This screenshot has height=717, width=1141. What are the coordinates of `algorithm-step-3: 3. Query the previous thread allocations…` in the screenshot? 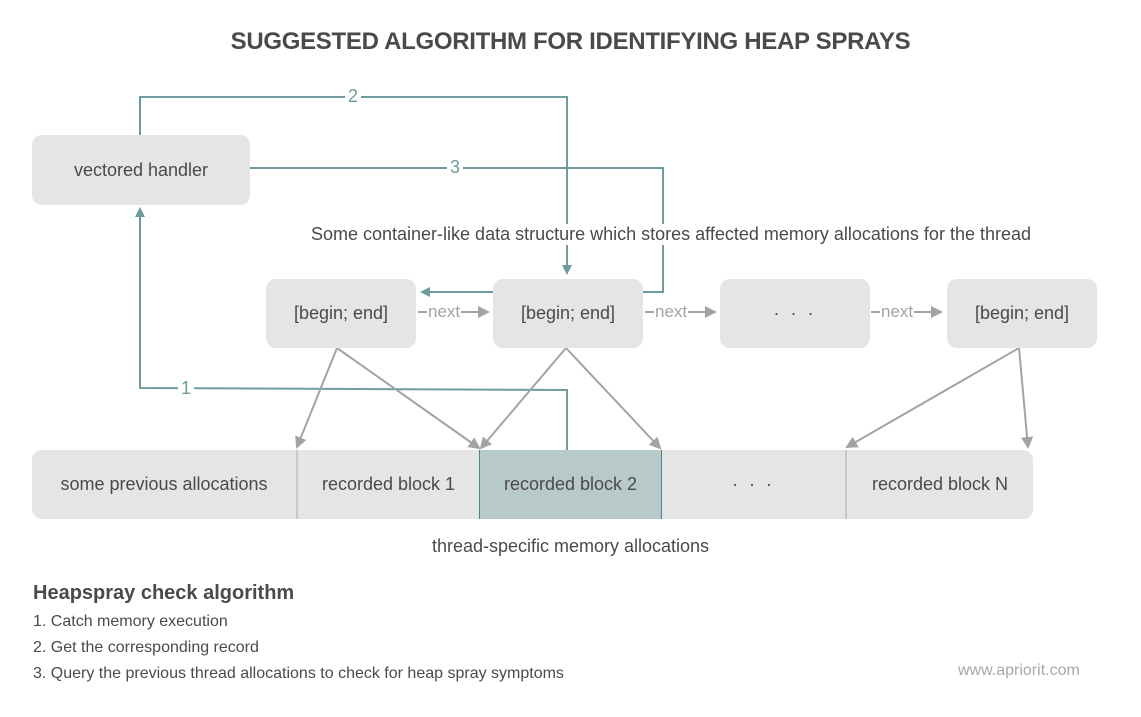 It's located at (298, 673).